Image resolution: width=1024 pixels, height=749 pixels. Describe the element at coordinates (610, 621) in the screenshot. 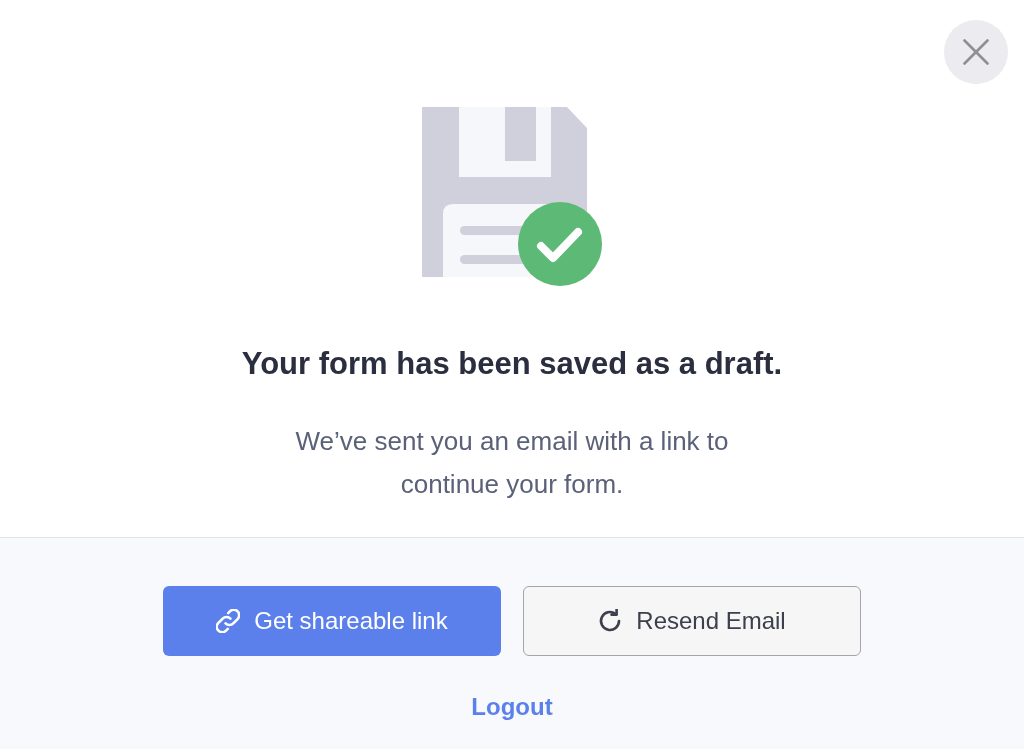

I see `refresh-icon` at that location.